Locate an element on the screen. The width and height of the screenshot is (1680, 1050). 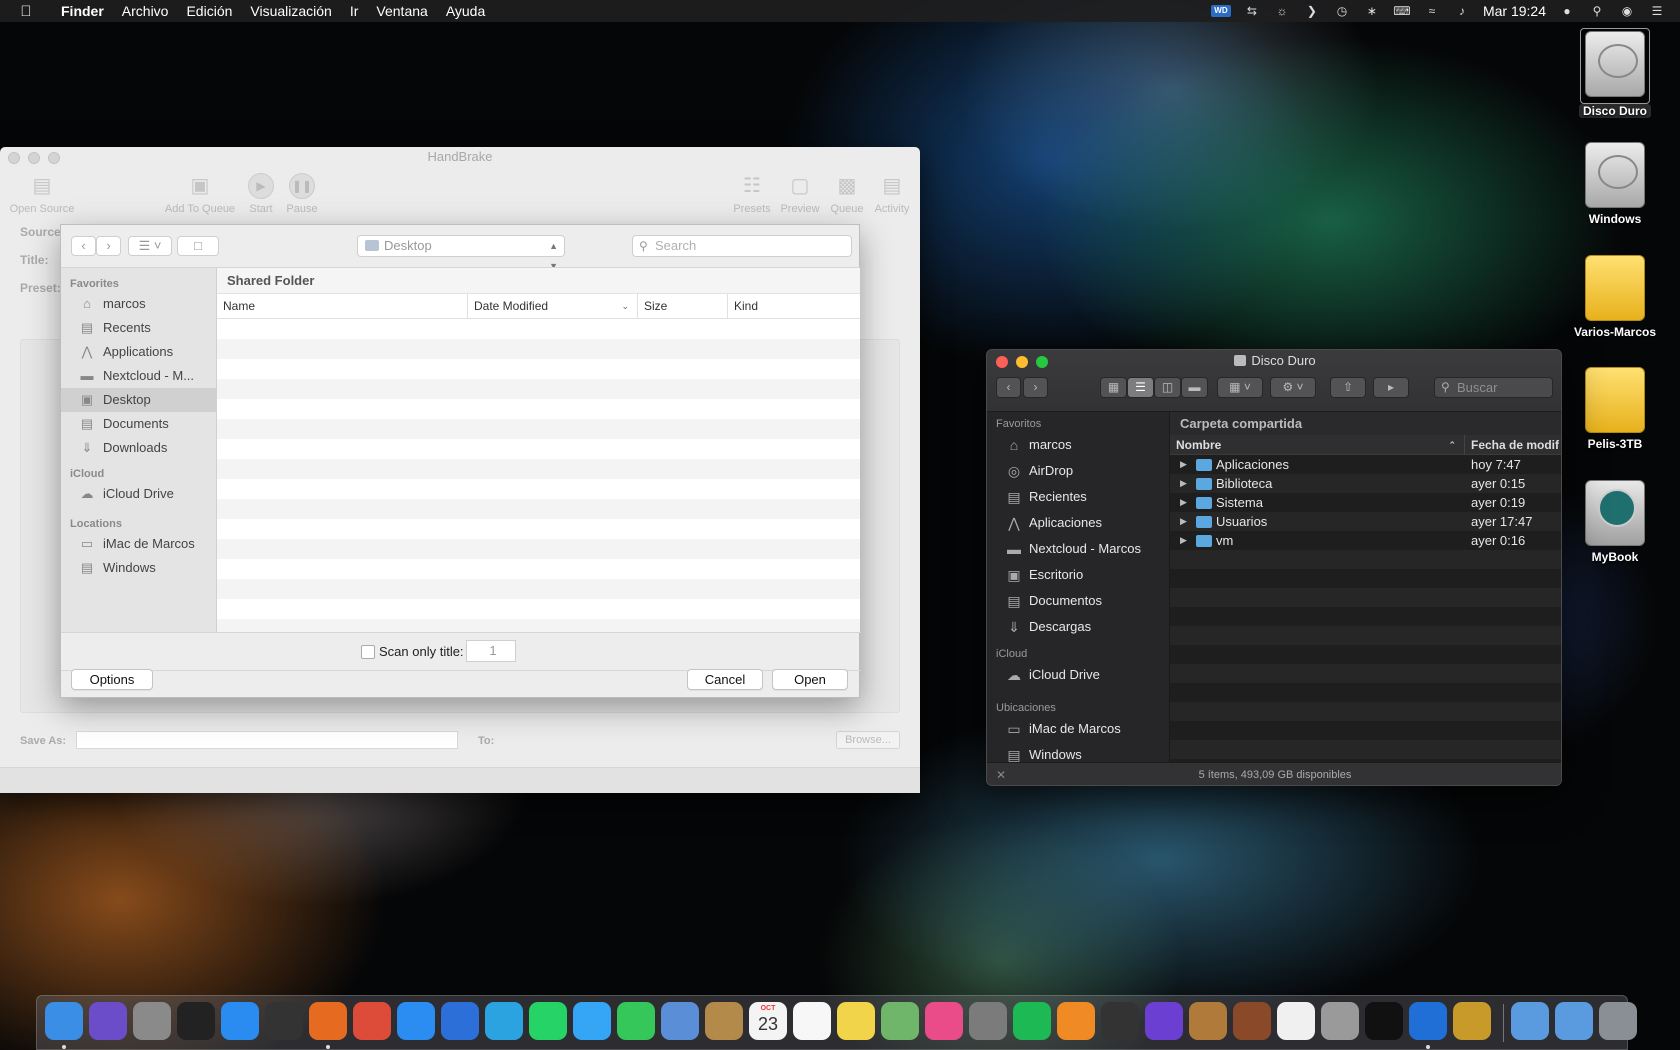
column-header-nombre: Nombre ⌃ is located at coordinates (1317, 445).